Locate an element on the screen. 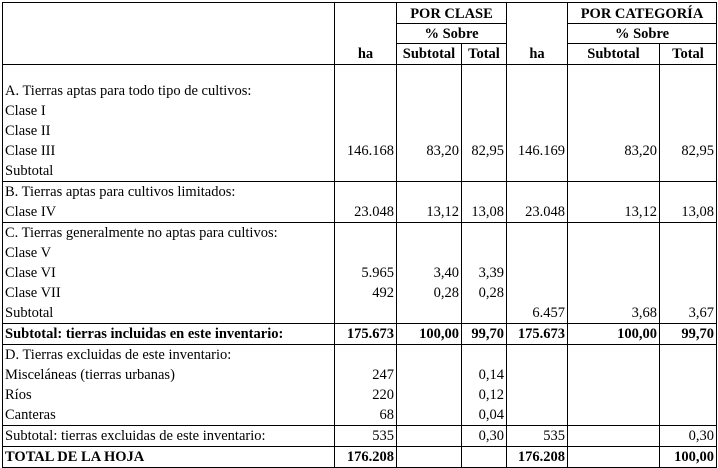 The height and width of the screenshot is (468, 718). header-por-clase: POR CLASE is located at coordinates (451, 13).